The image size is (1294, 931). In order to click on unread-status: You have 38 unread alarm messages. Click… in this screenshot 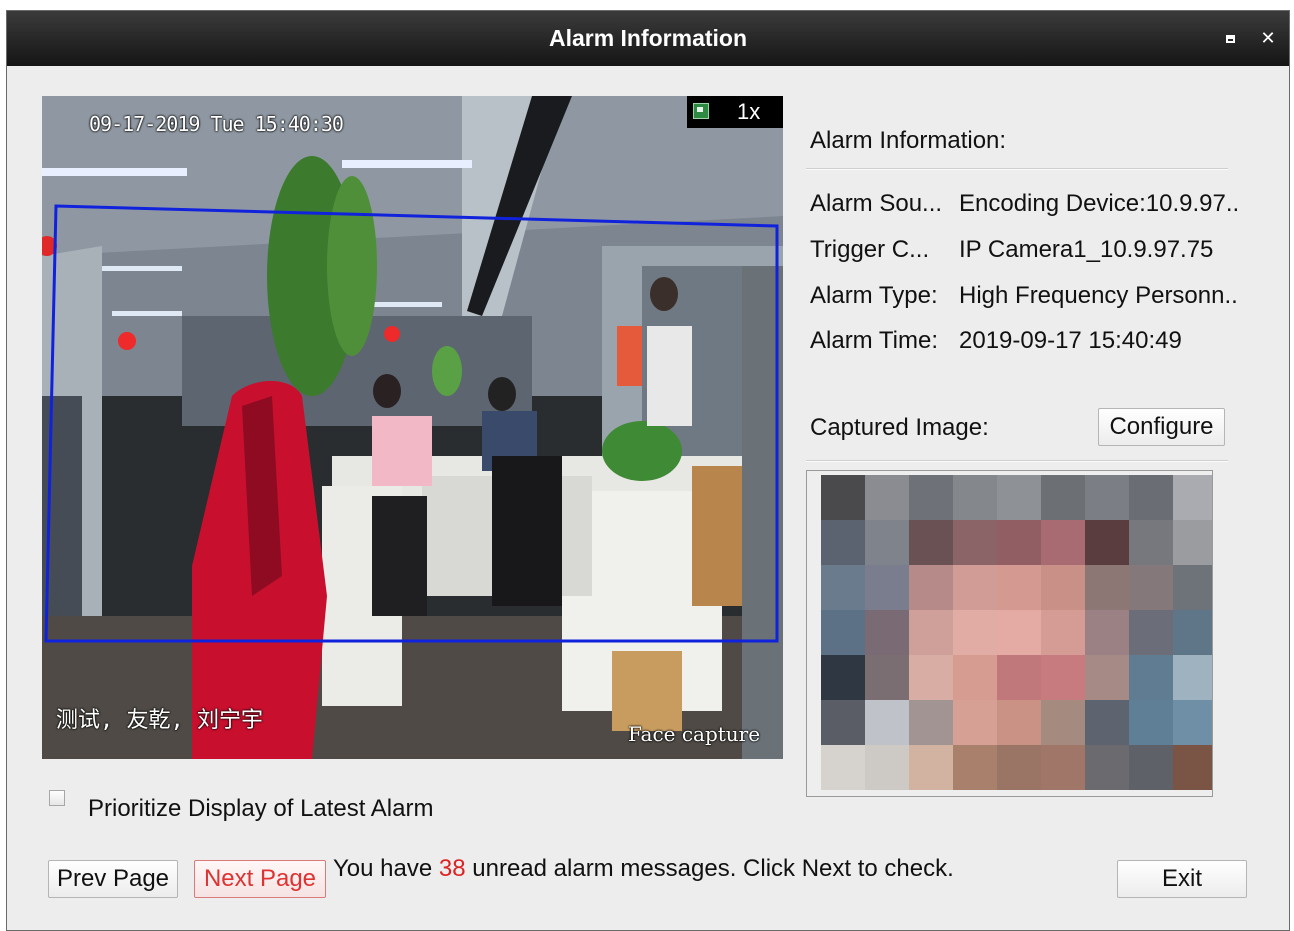, I will do `click(643, 869)`.